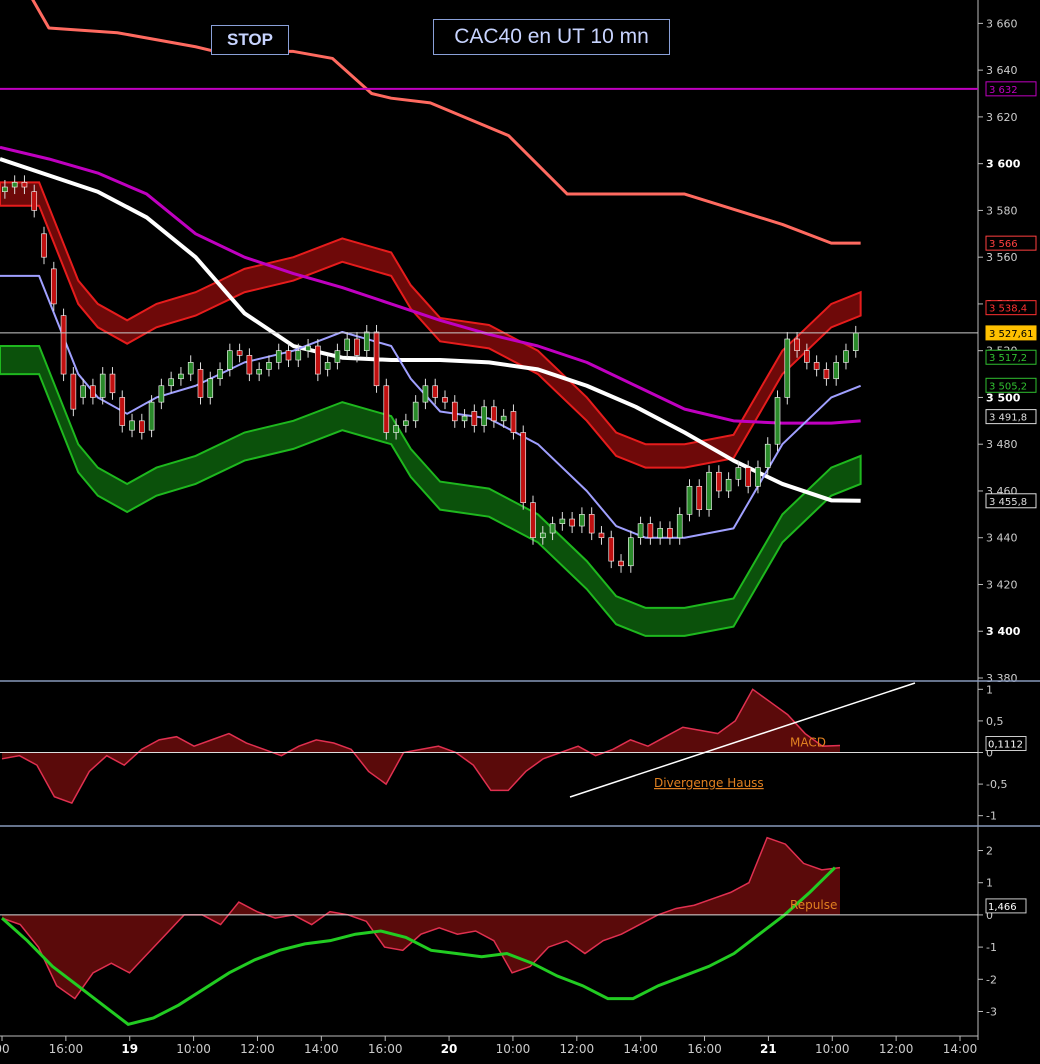  Describe the element at coordinates (1002, 117) in the screenshot. I see `y-tick-label: 3 620` at that location.